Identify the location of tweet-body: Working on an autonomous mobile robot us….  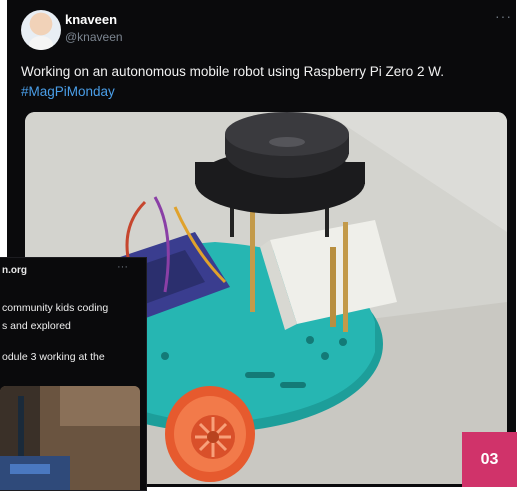
(232, 71).